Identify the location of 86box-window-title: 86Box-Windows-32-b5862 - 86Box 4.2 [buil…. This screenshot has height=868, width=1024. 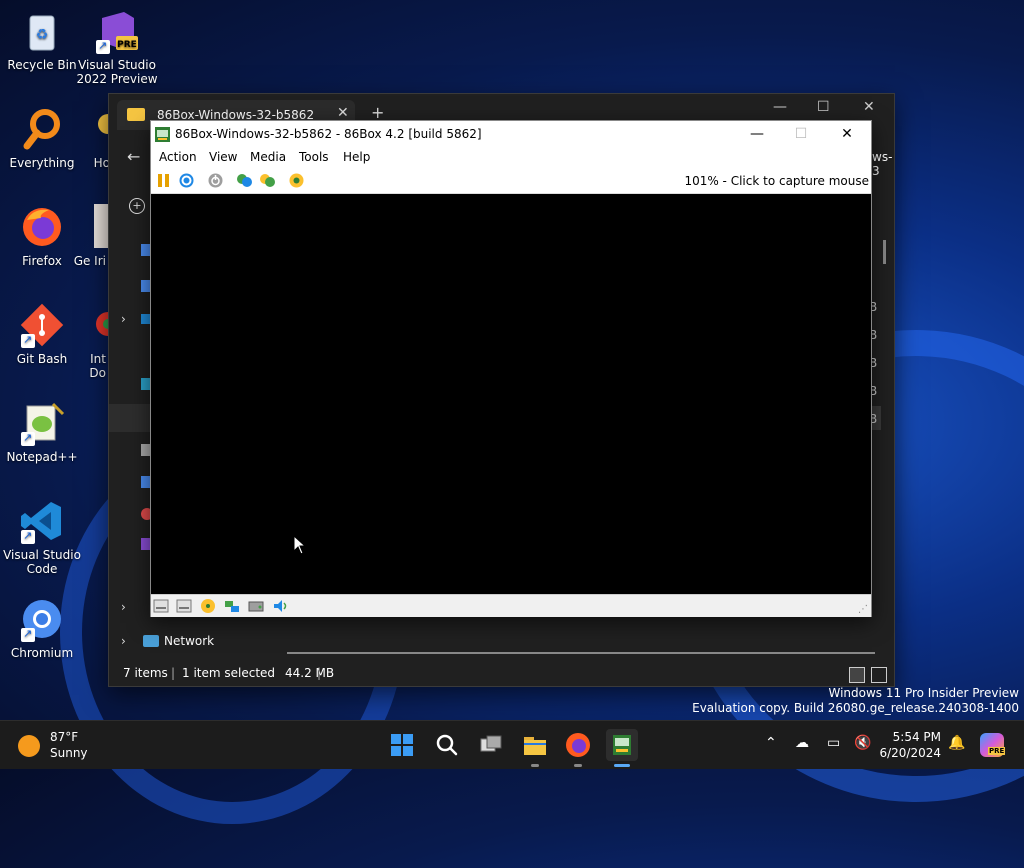
(328, 134).